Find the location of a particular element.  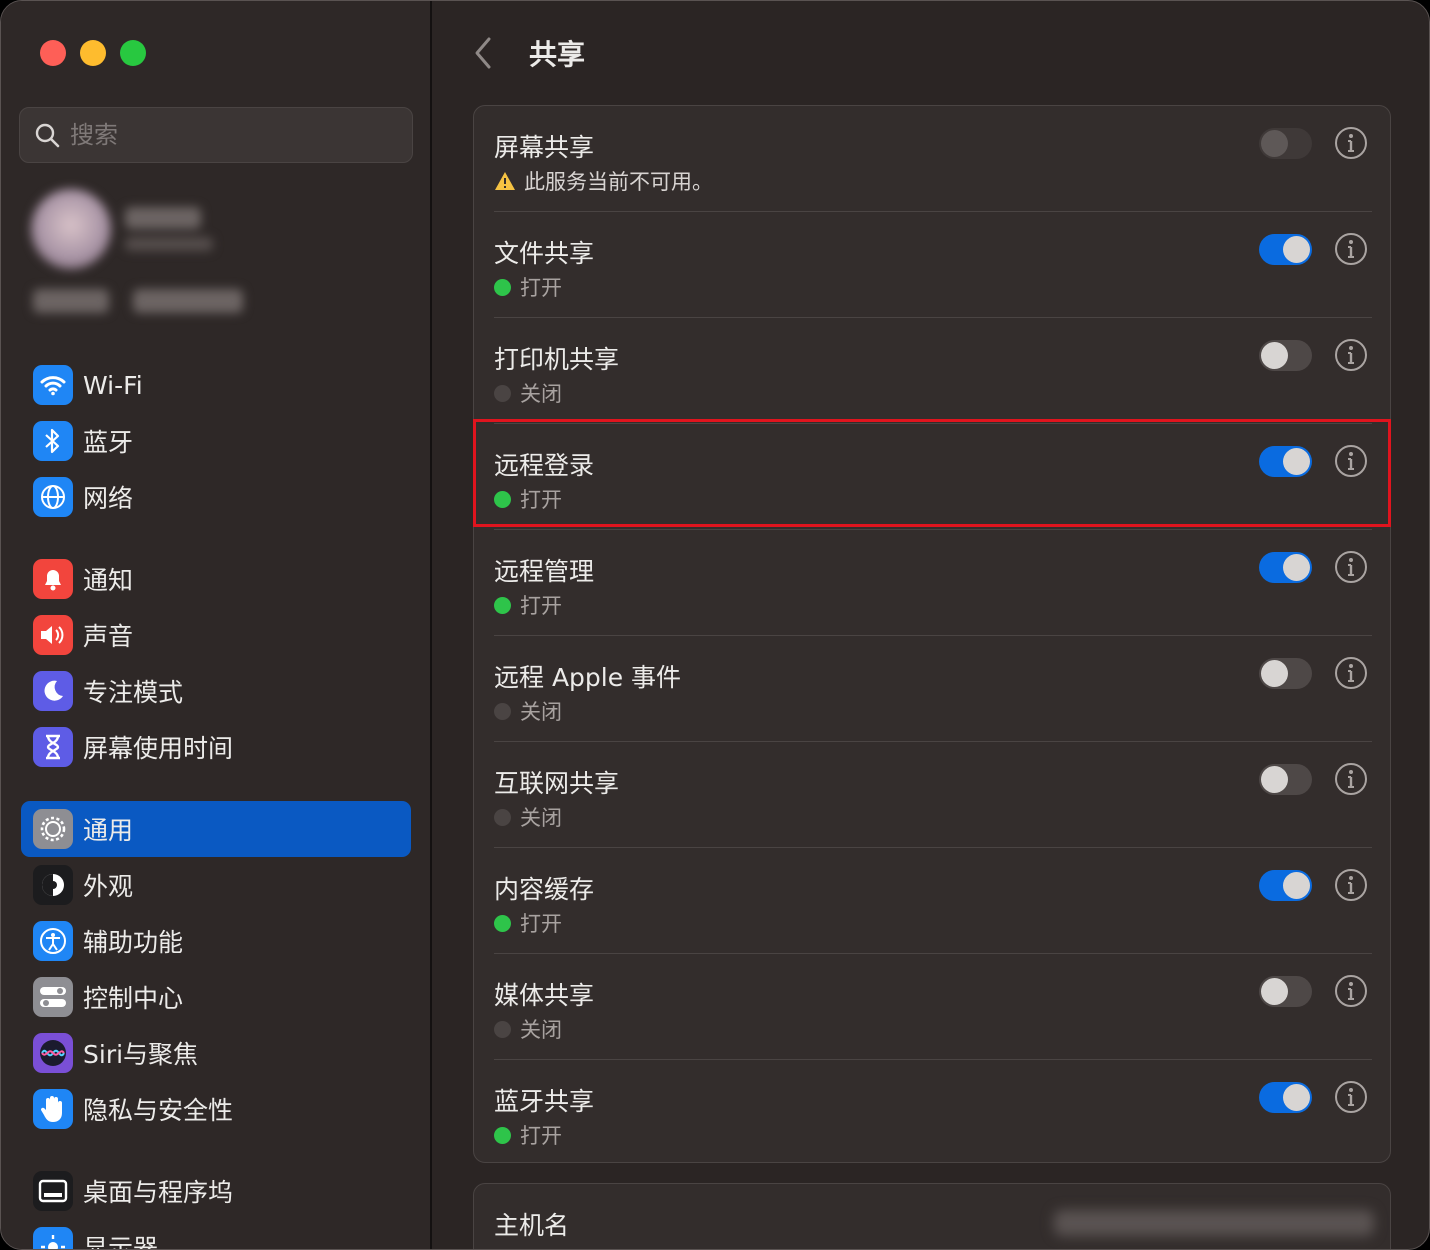

service-title: 互联网共享 is located at coordinates (557, 783).